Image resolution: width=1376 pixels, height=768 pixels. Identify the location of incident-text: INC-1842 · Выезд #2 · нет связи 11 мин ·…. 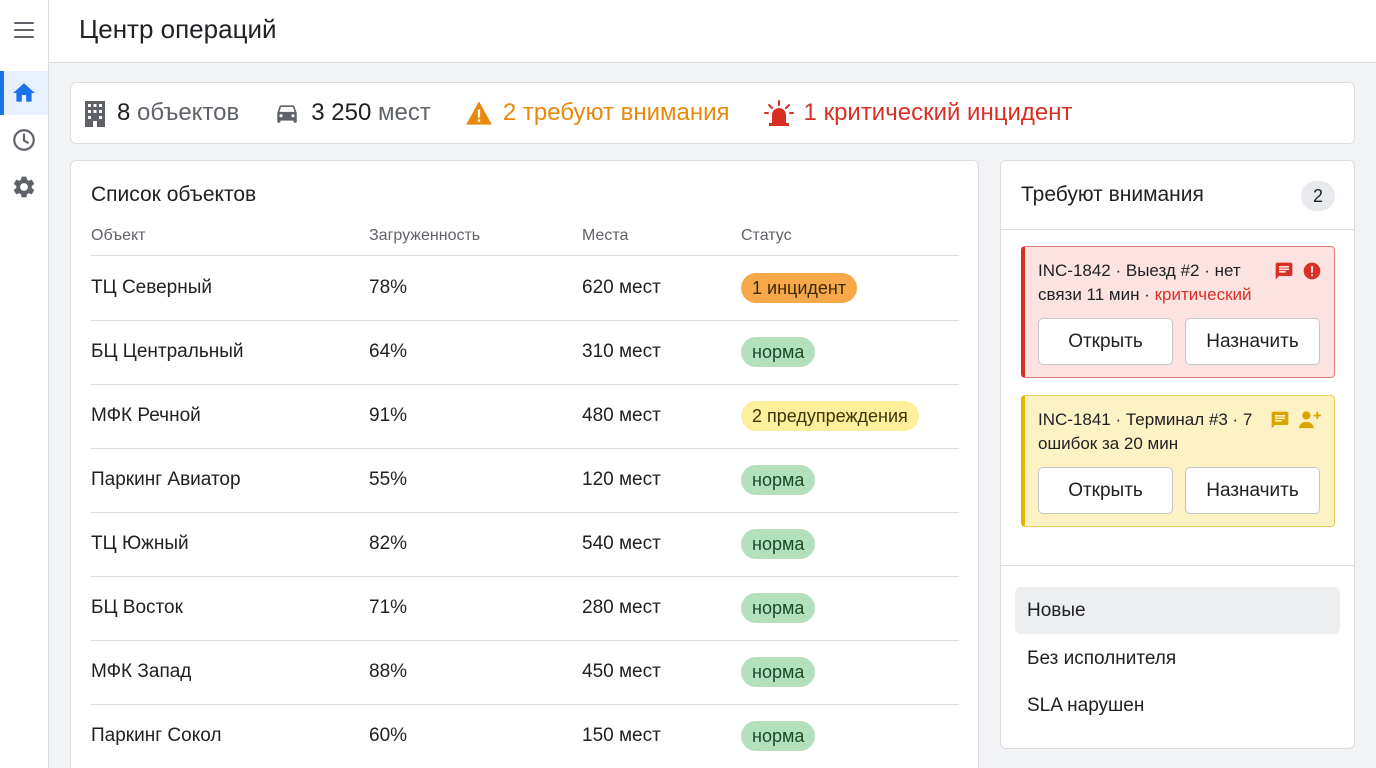
(1149, 283).